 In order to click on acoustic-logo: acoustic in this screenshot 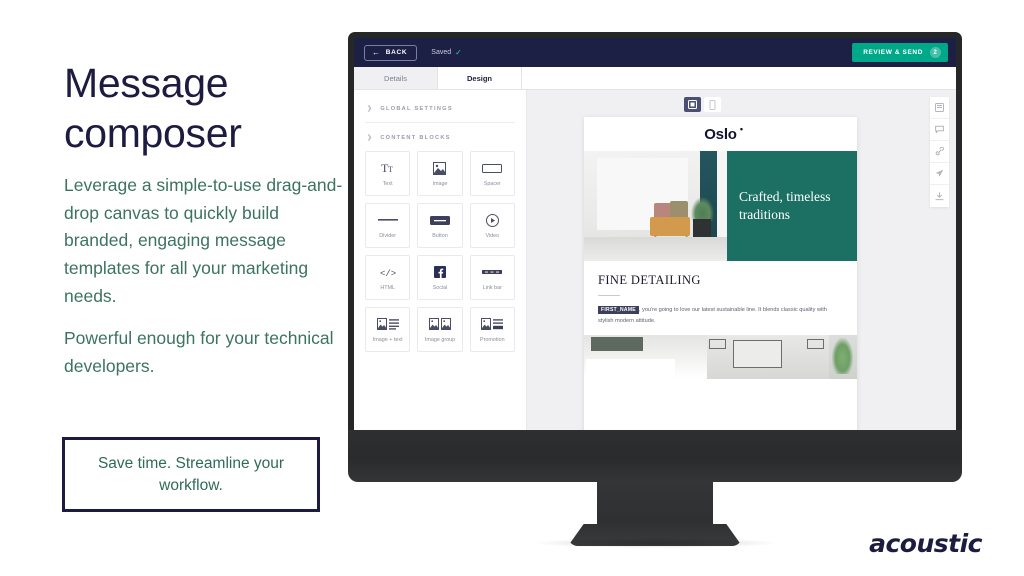, I will do `click(925, 543)`.